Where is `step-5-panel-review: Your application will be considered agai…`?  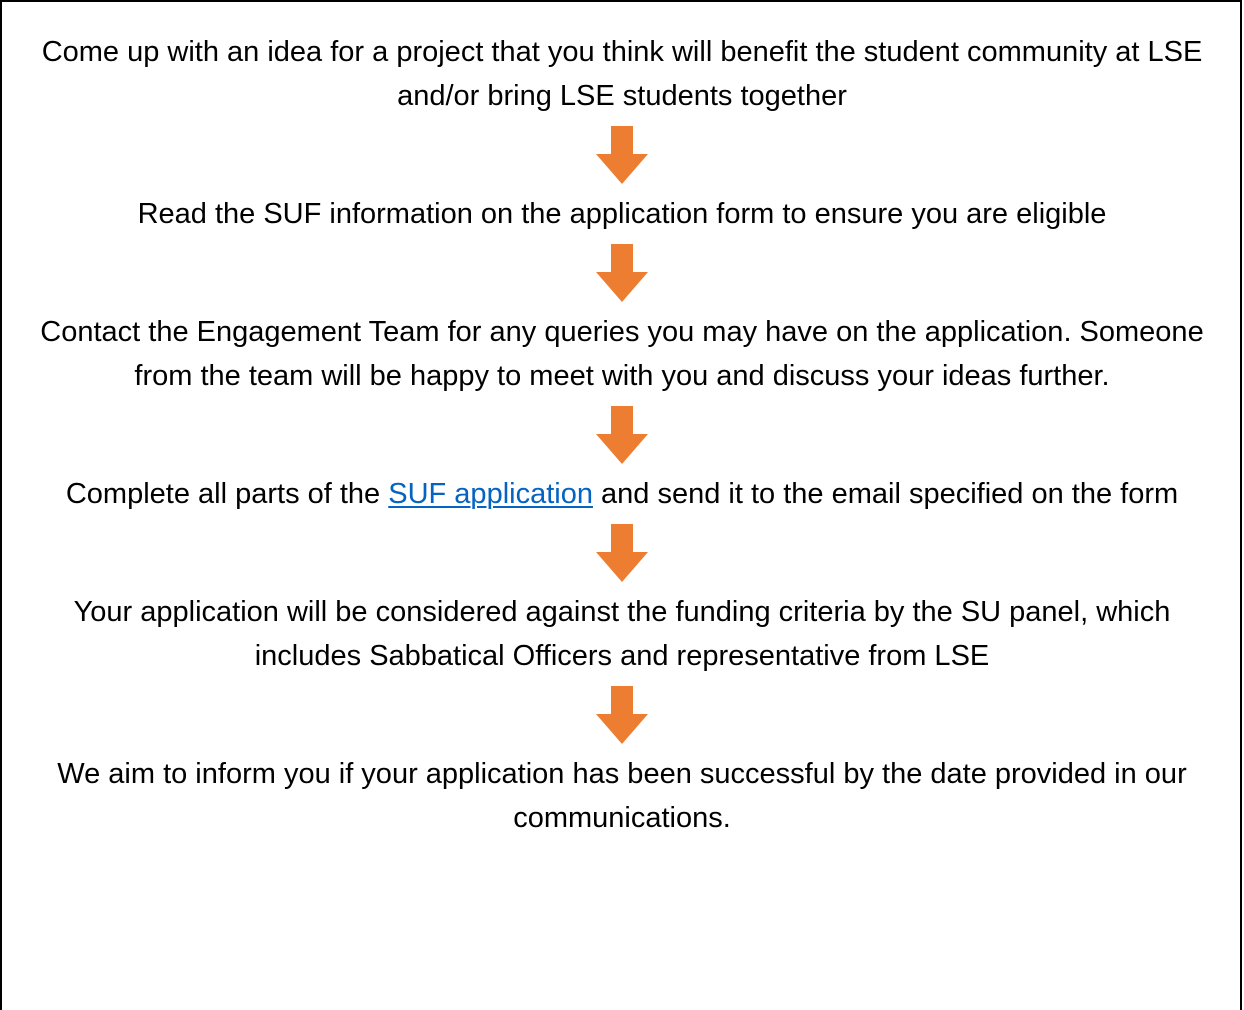 step-5-panel-review: Your application will be considered agai… is located at coordinates (622, 634).